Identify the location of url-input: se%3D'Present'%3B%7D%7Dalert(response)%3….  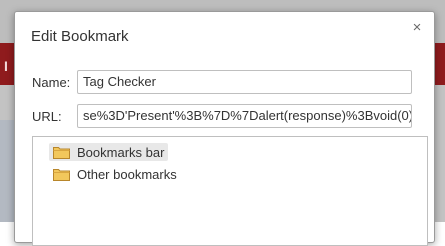
(244, 116).